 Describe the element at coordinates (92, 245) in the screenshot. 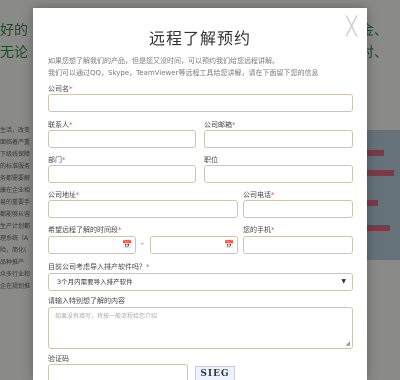

I see `time-start-input: 📅` at that location.